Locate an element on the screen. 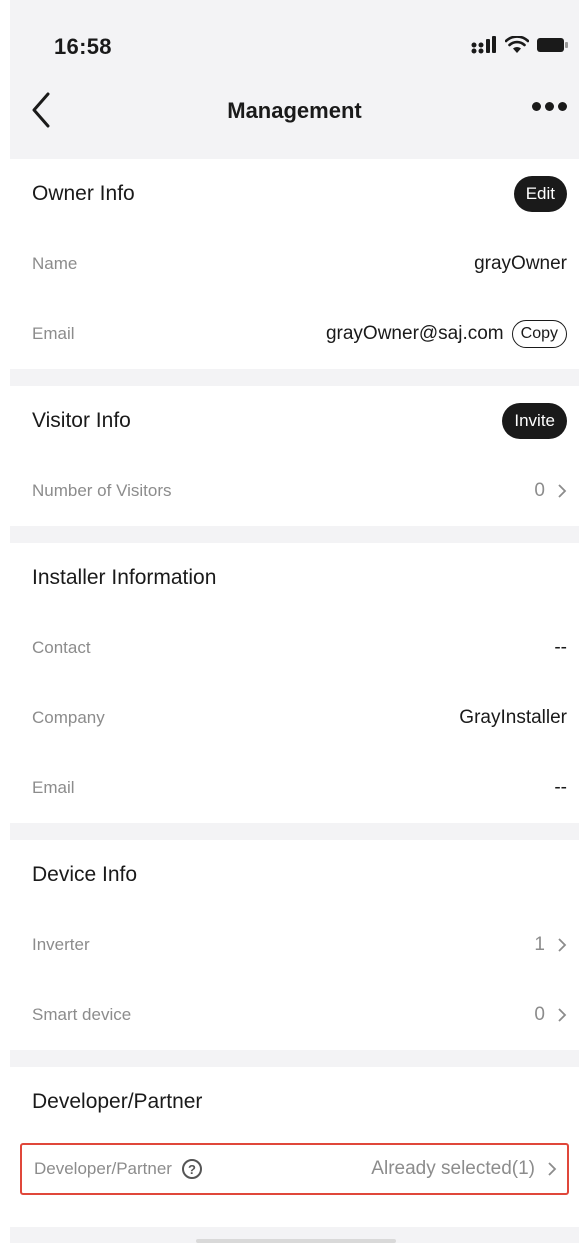  row-label: Inverter is located at coordinates (61, 944).